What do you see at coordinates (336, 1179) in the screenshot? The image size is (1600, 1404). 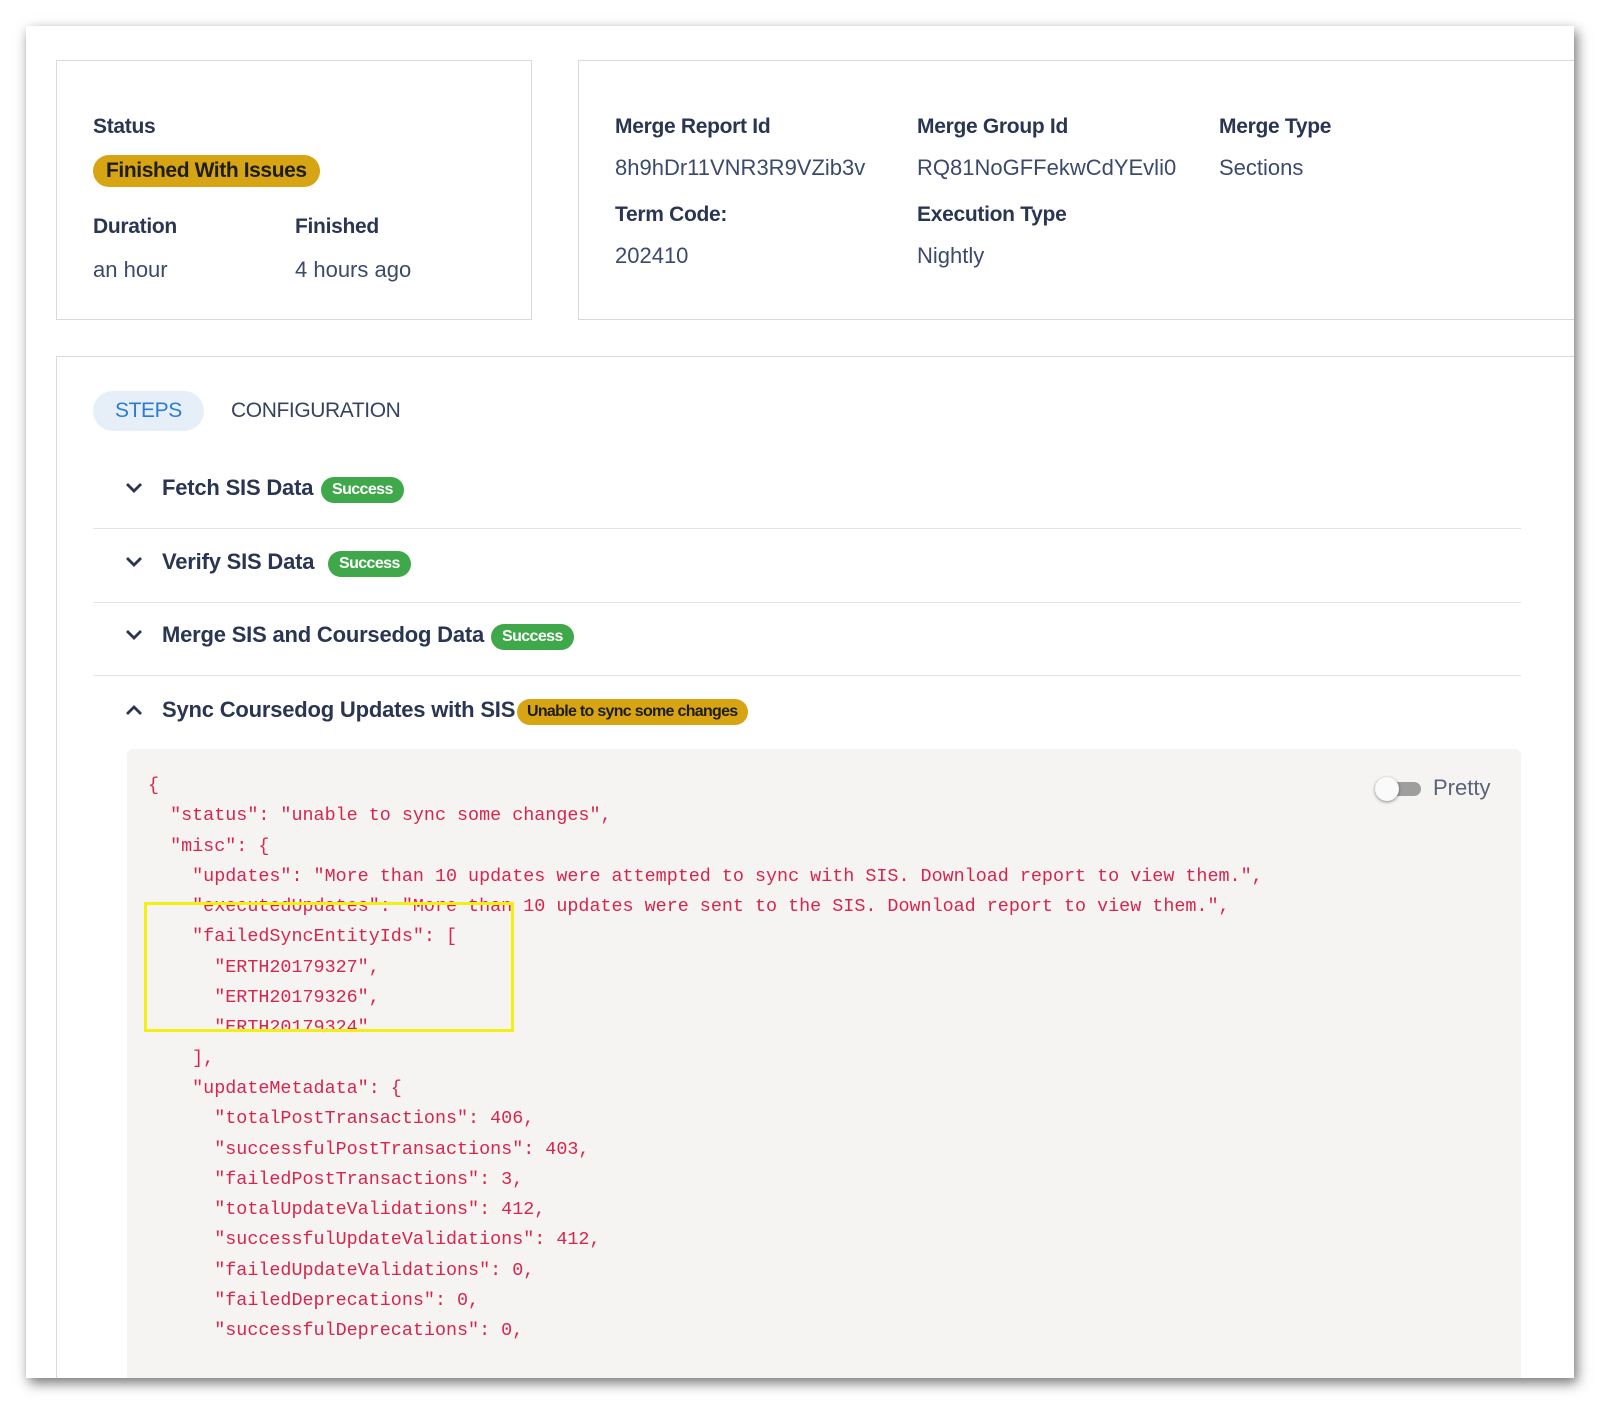 I see `code-line: "failedPostTransactions": 3,` at bounding box center [336, 1179].